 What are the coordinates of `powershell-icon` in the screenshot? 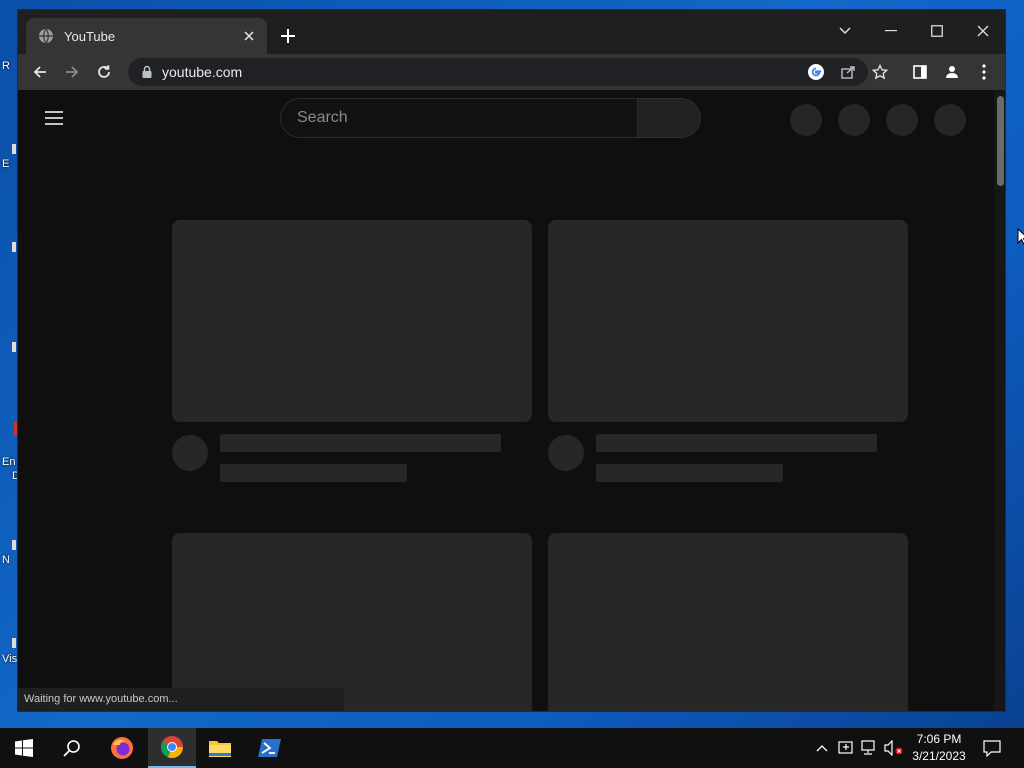 It's located at (269, 748).